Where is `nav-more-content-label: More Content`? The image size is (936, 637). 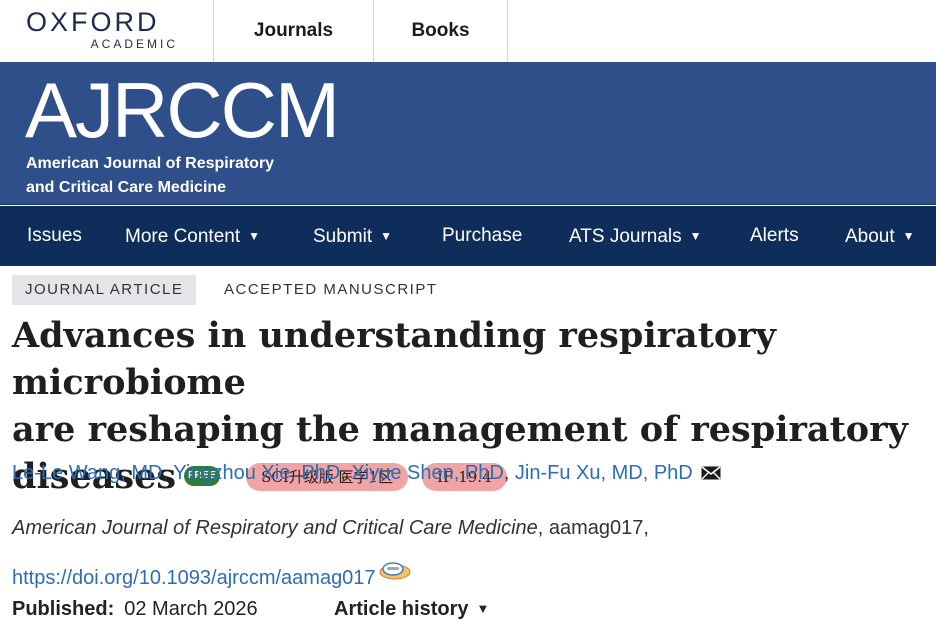
nav-more-content-label: More Content is located at coordinates (183, 236).